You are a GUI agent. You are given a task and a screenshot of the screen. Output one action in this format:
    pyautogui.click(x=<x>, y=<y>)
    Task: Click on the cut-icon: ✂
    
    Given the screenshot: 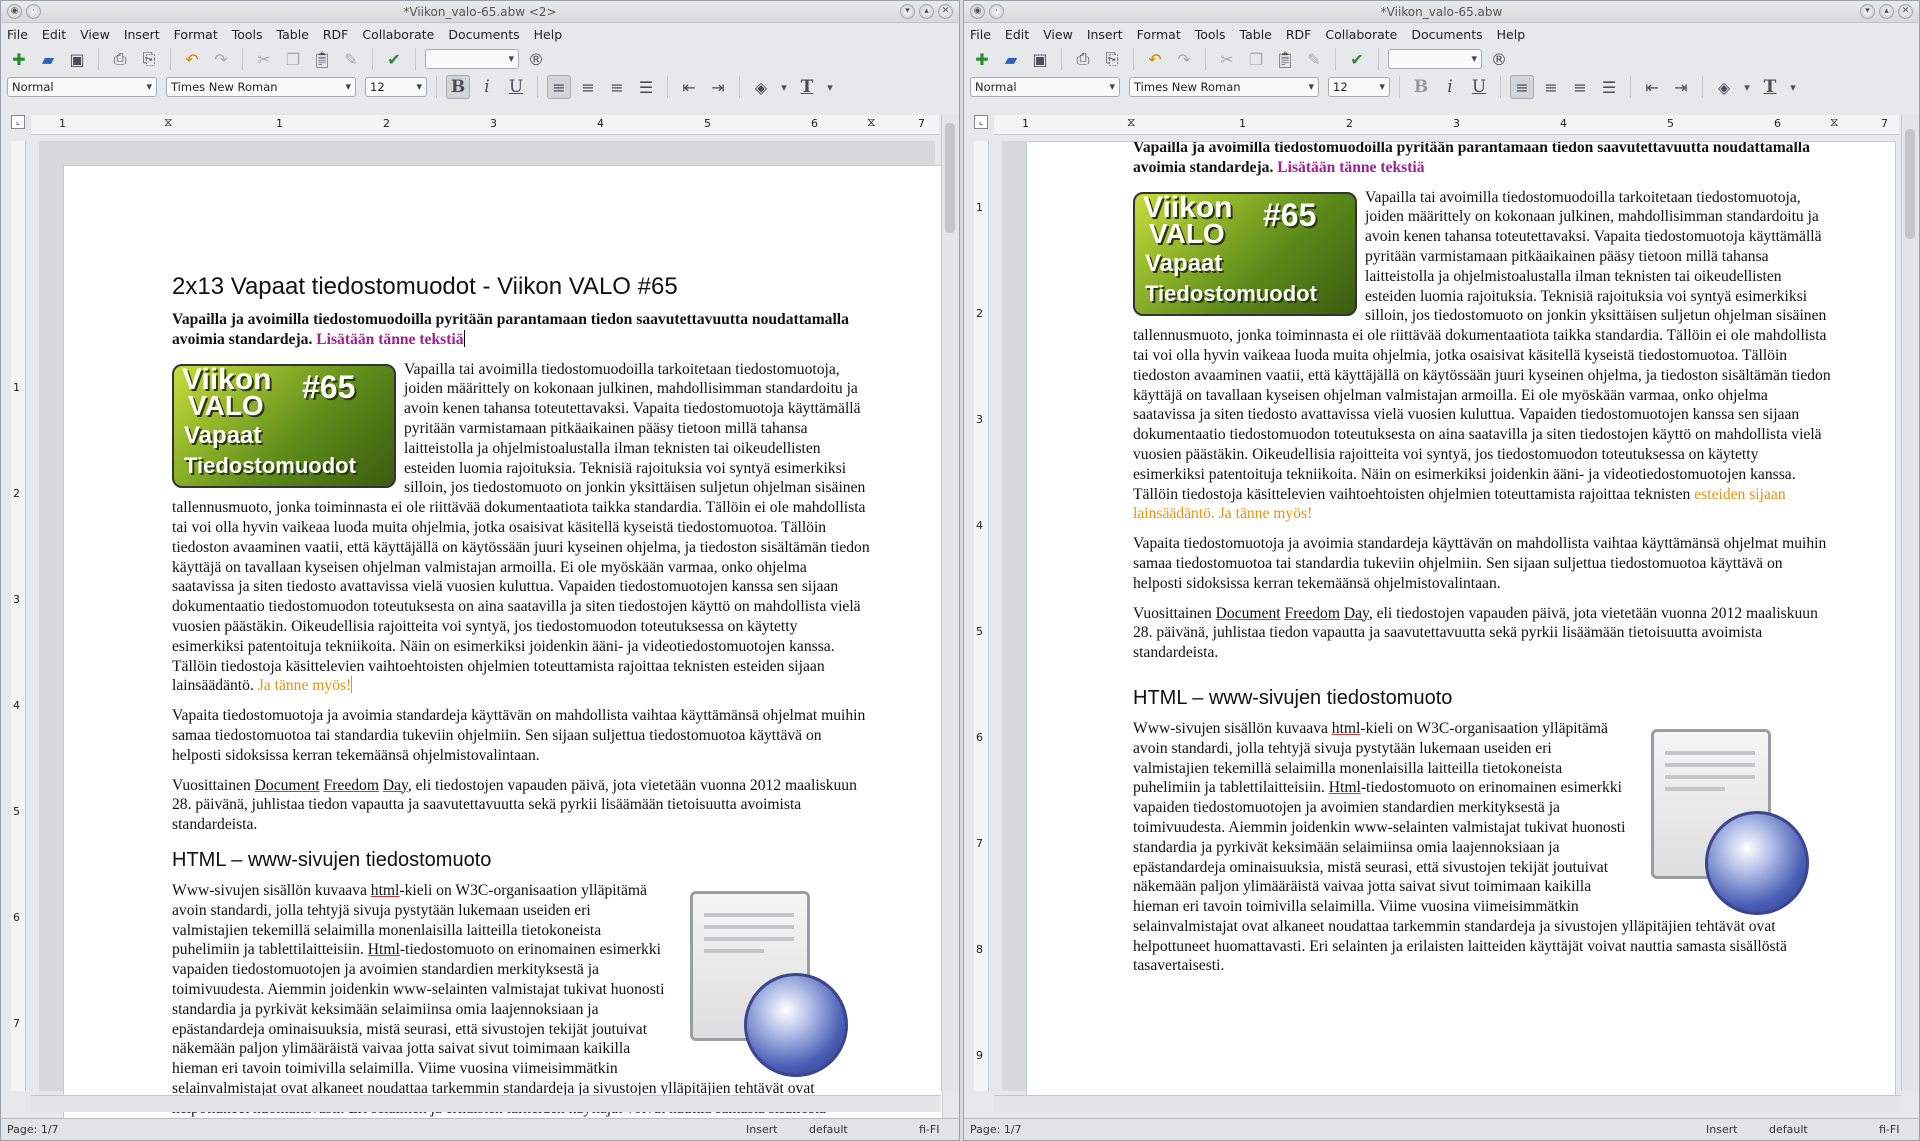 What is the action you would take?
    pyautogui.click(x=1227, y=59)
    